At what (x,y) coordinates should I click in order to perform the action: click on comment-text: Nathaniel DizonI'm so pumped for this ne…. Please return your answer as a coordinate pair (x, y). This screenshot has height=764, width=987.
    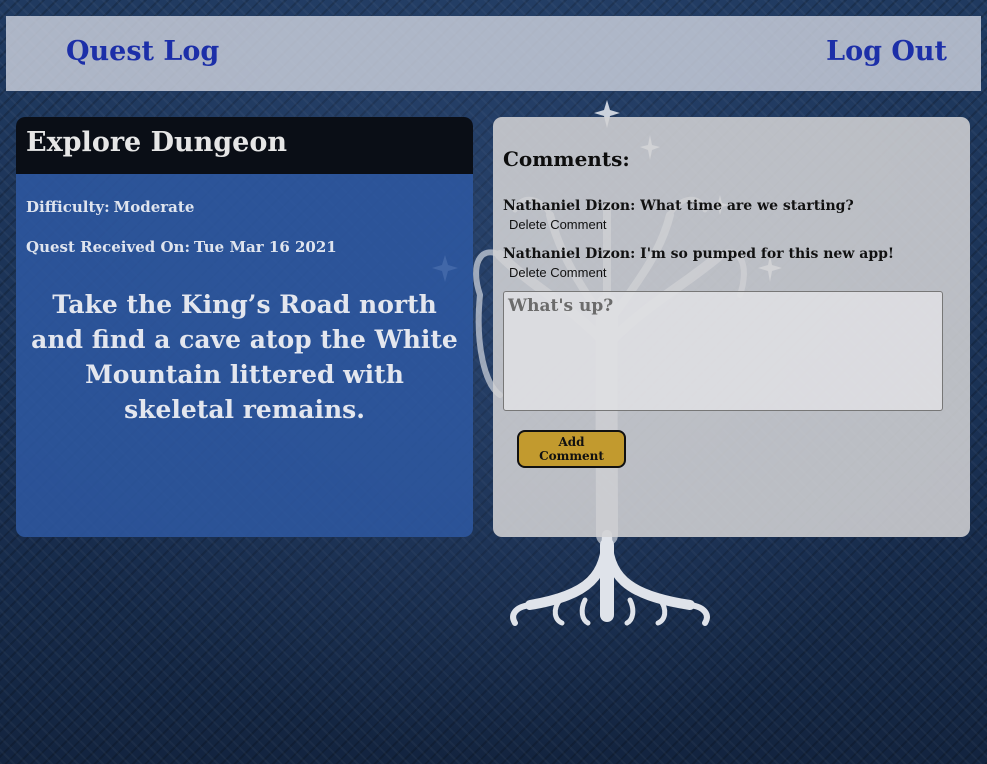
    Looking at the image, I should click on (698, 254).